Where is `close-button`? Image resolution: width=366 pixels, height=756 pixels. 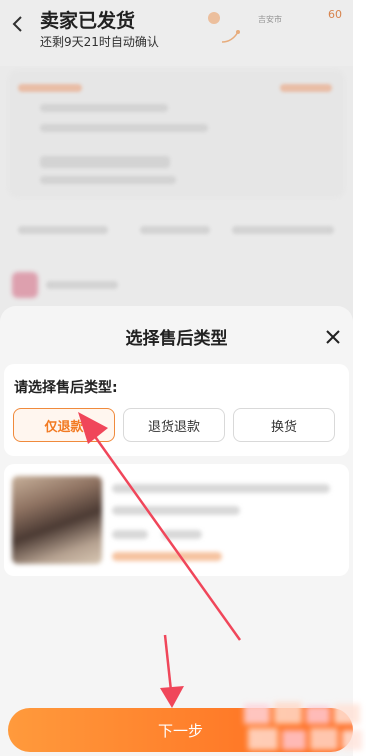
close-button is located at coordinates (333, 337).